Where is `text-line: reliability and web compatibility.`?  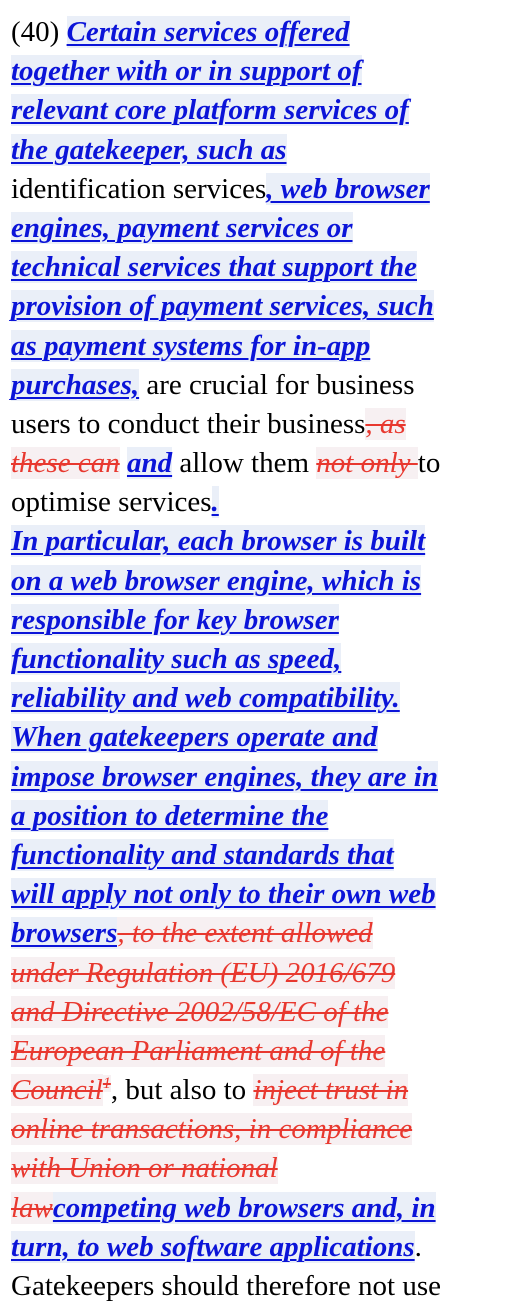 text-line: reliability and web compatibility. is located at coordinates (261, 698).